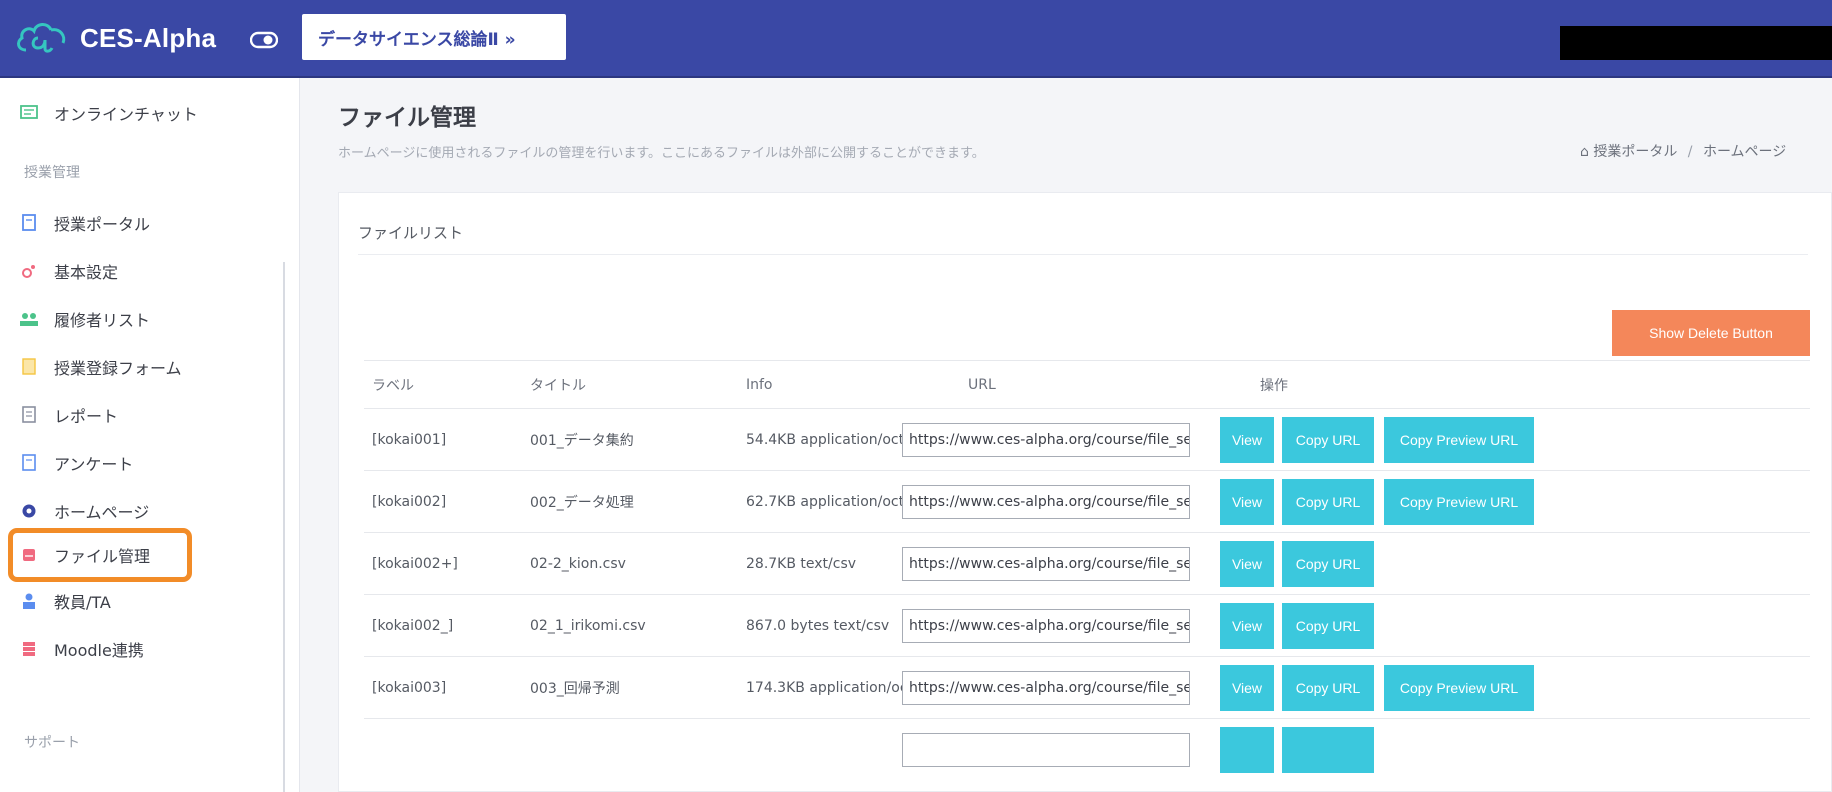  I want to click on active-item-highlight, so click(100, 555).